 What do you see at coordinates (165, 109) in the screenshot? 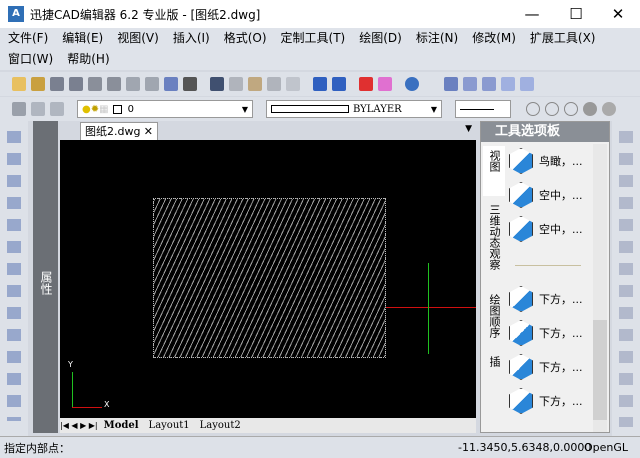
I see `layer-combo: ● ✹ ▦ 0 ▼` at bounding box center [165, 109].